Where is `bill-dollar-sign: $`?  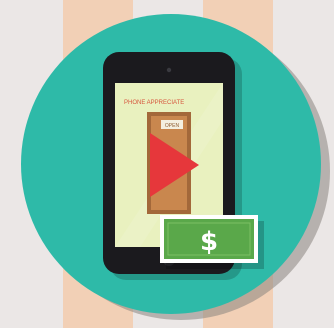 bill-dollar-sign: $ is located at coordinates (209, 242).